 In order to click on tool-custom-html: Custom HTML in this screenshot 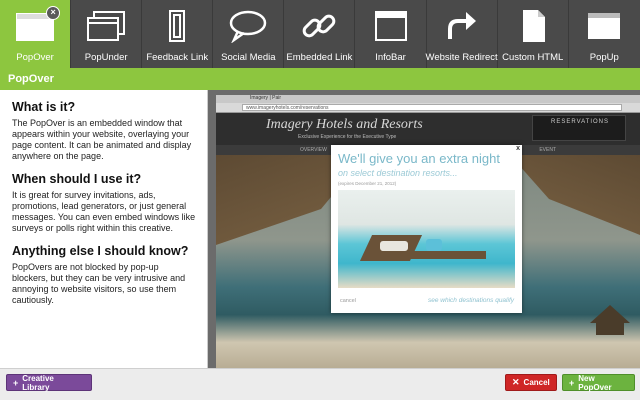, I will do `click(533, 34)`.